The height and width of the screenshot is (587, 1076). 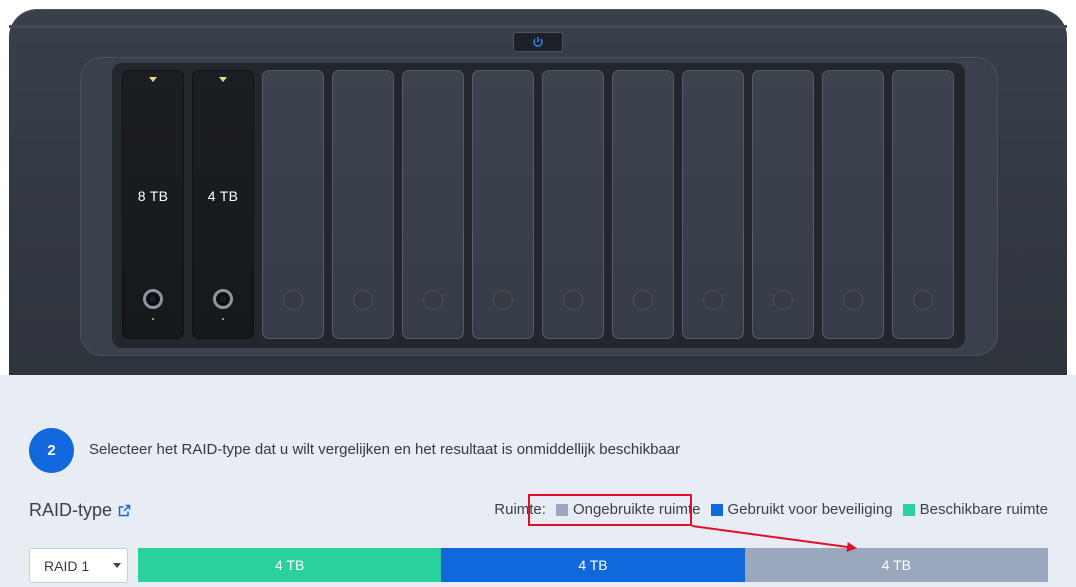 I want to click on annotation-highlight-box, so click(x=610, y=510).